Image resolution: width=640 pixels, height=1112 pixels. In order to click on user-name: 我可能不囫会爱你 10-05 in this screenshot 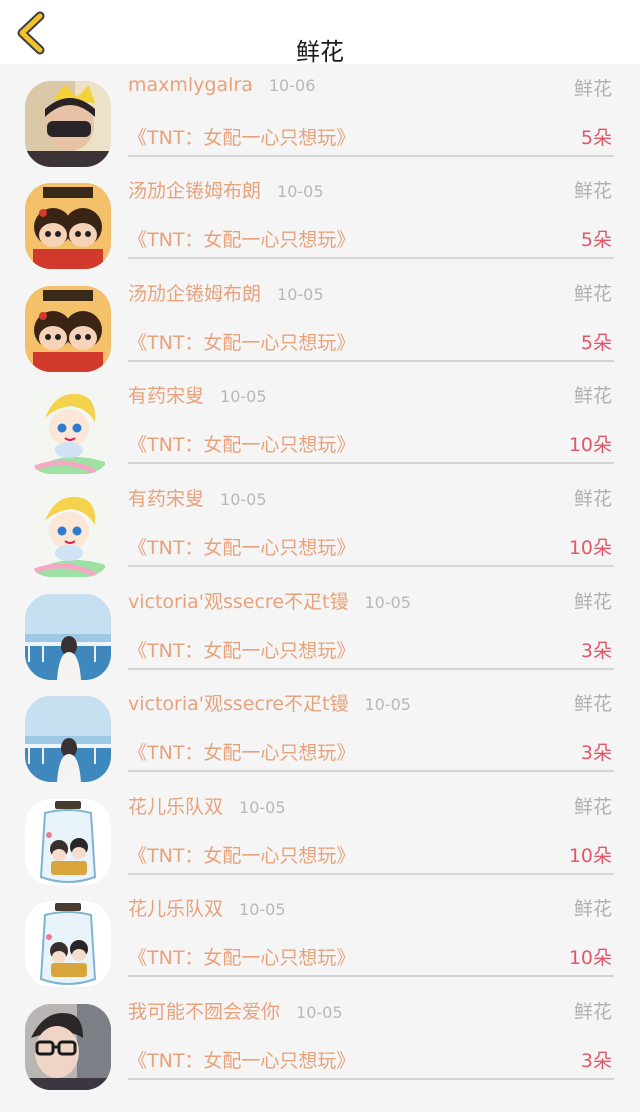, I will do `click(235, 1010)`.